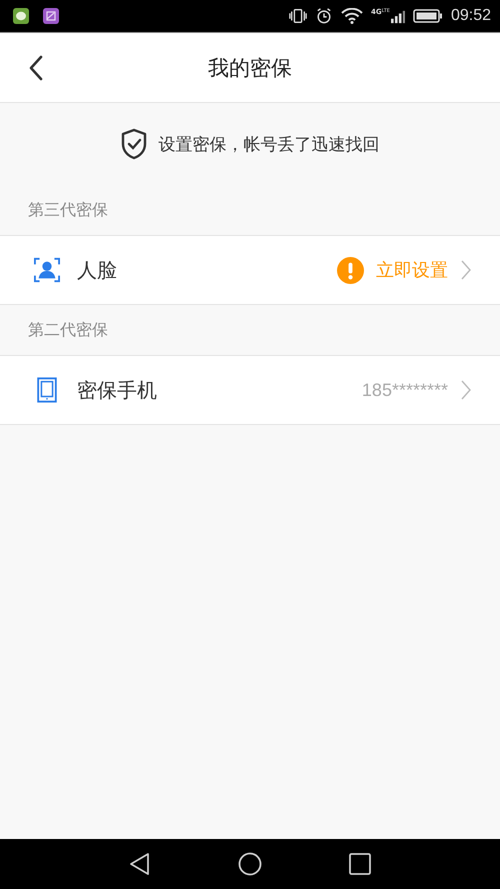 The height and width of the screenshot is (889, 500). Describe the element at coordinates (360, 864) in the screenshot. I see `recents-icon` at that location.